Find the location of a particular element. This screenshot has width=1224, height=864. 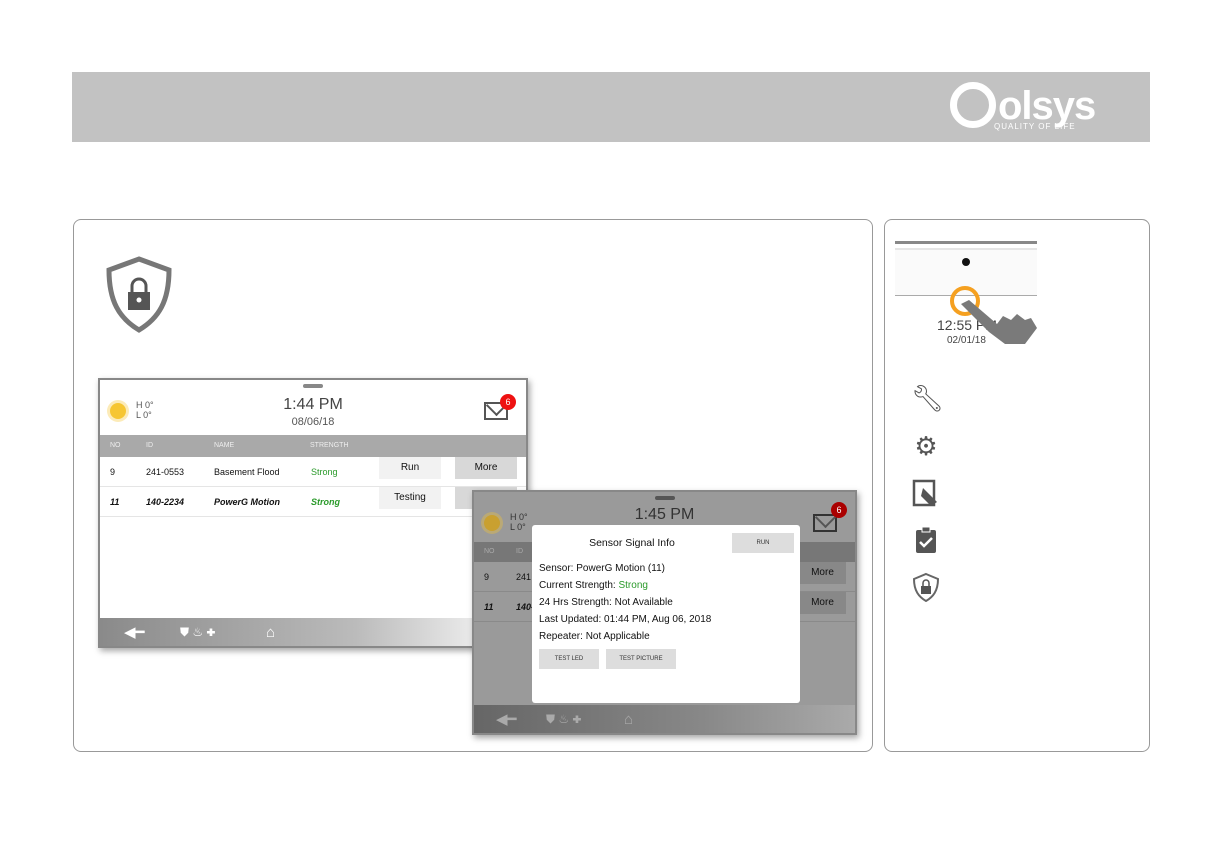

clock-time: 1:44 PM is located at coordinates (313, 404).